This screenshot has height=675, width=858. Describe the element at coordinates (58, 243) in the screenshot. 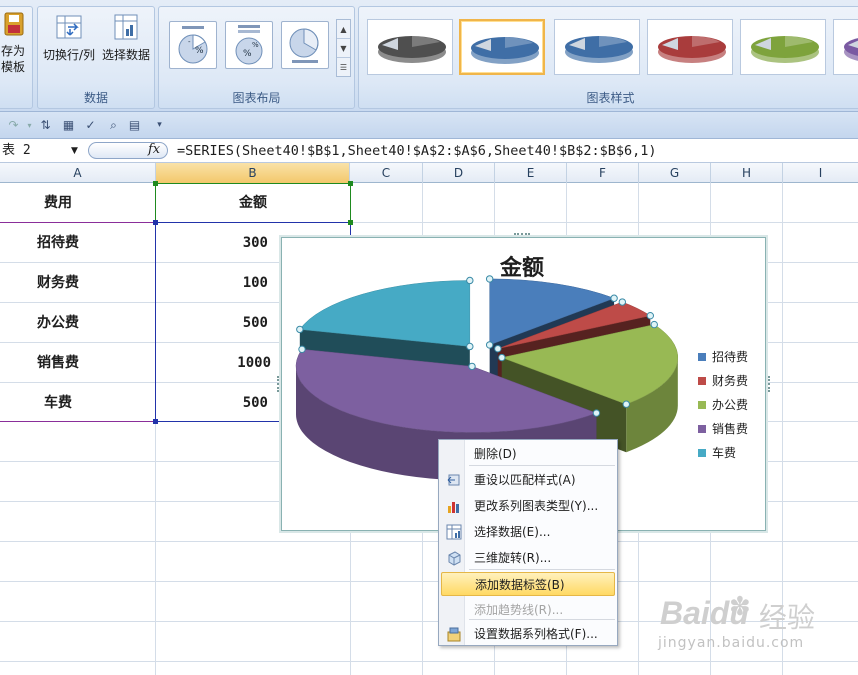

I see `cell-a2: 招待费` at that location.